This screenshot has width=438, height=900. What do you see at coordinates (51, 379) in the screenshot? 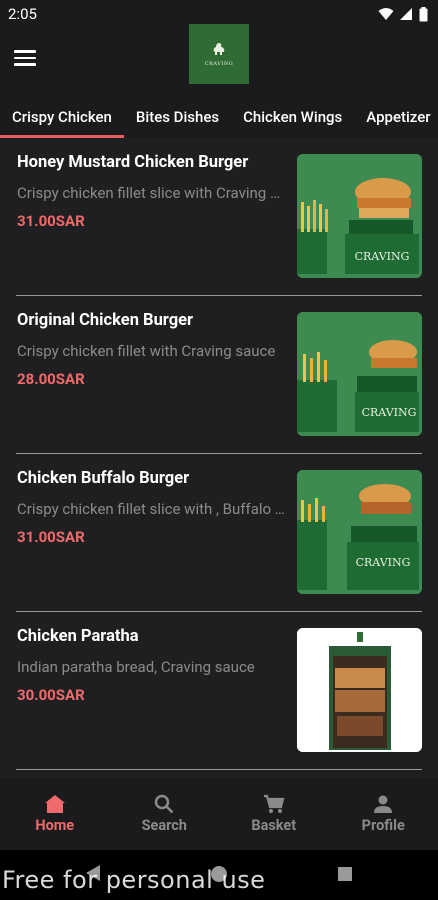
I see `menu-item-price: 28.00SAR` at bounding box center [51, 379].